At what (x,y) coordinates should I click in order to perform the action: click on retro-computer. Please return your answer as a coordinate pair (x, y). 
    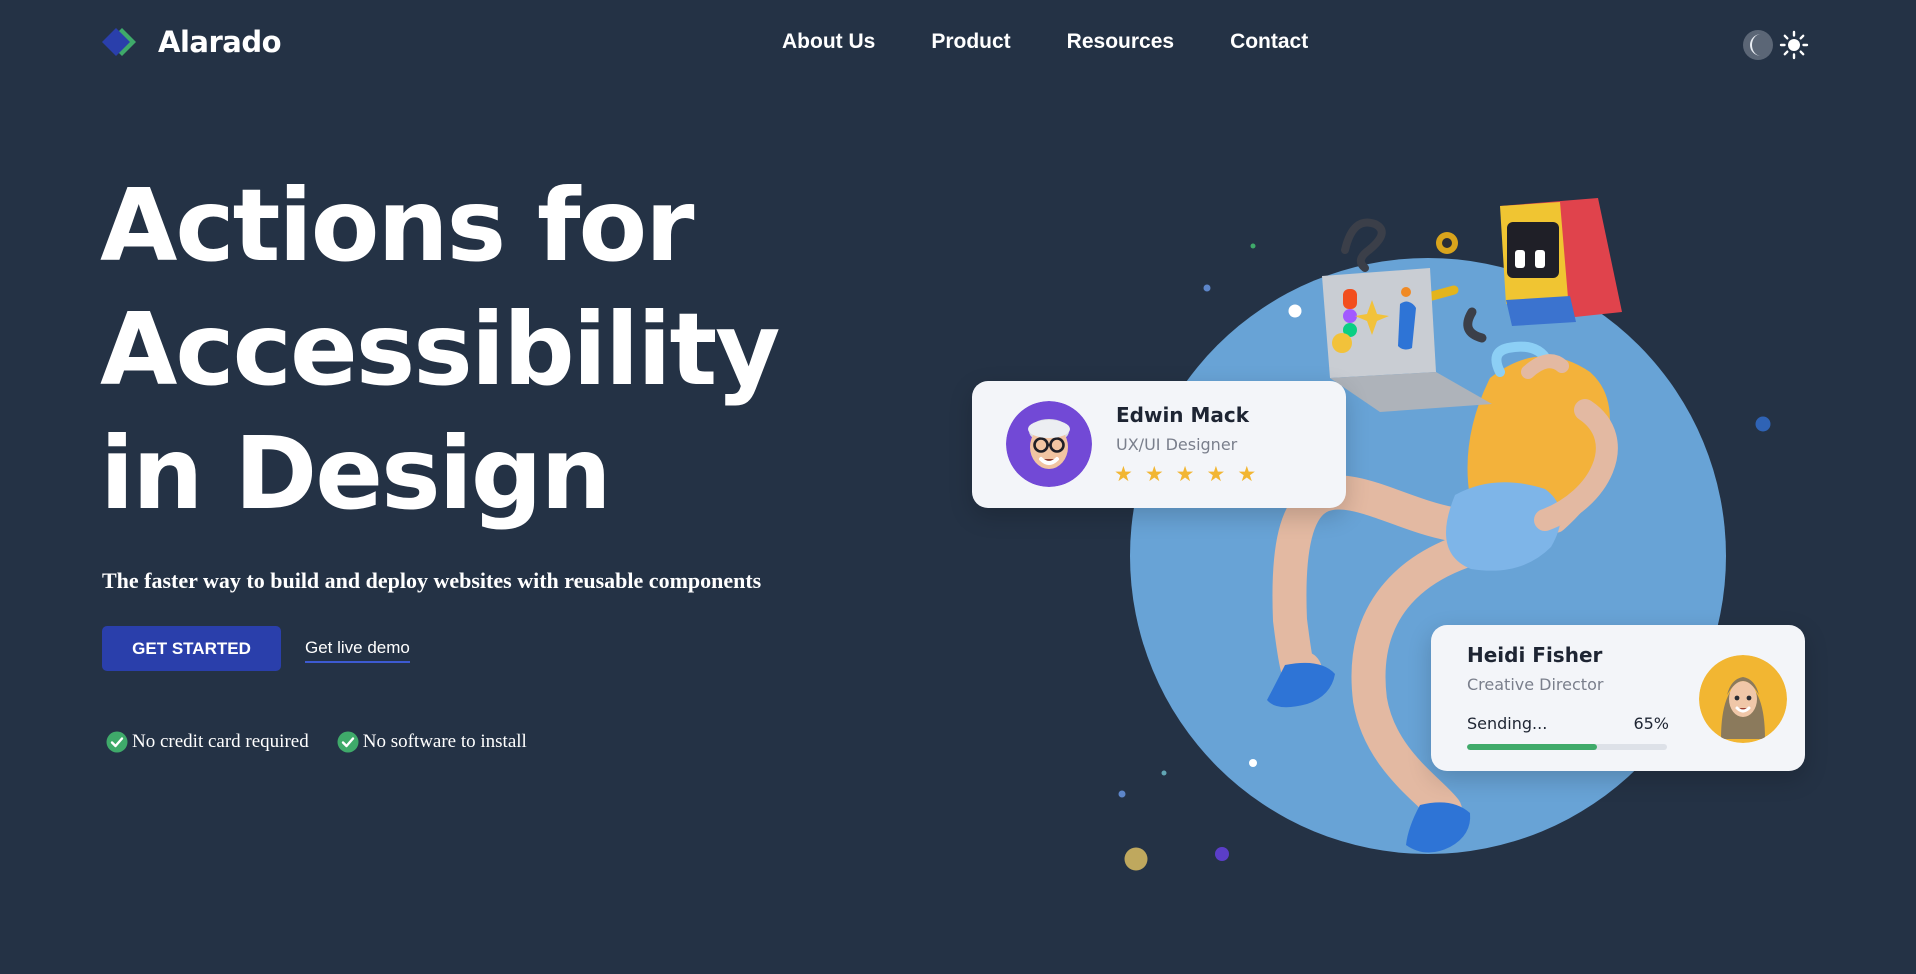
    Looking at the image, I should click on (1561, 262).